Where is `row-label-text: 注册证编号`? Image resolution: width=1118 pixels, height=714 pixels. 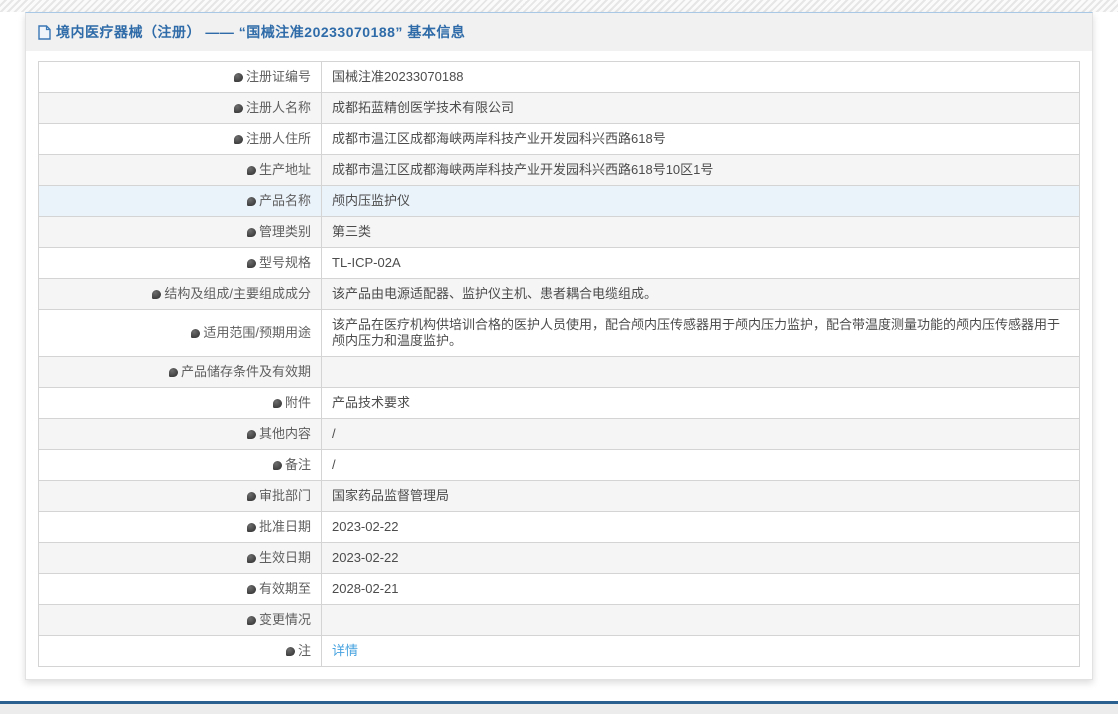 row-label-text: 注册证编号 is located at coordinates (278, 76).